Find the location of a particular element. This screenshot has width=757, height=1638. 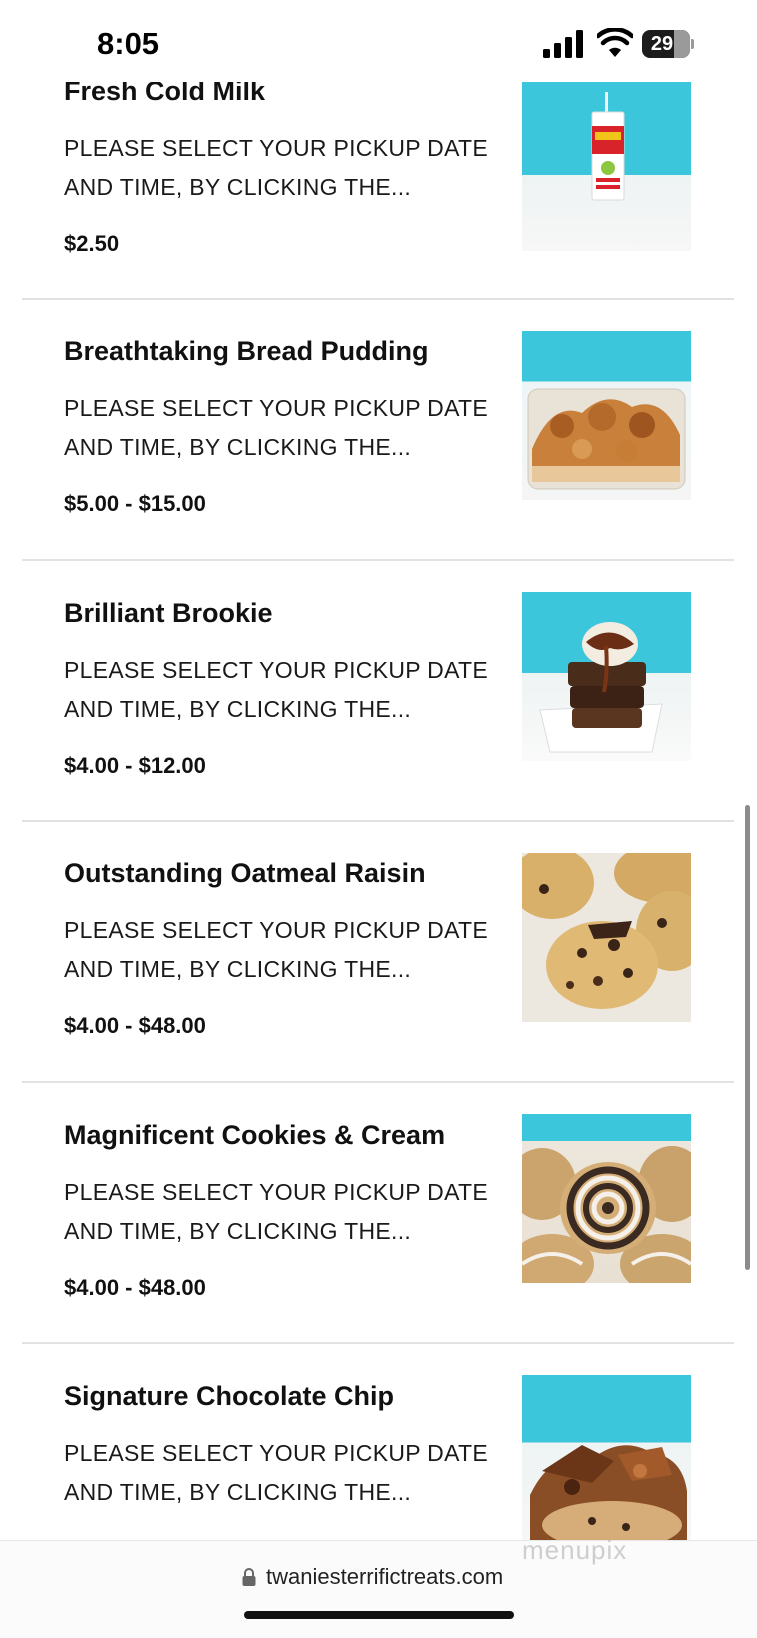

item-name: Breathtaking Bread Pudding is located at coordinates (246, 351).